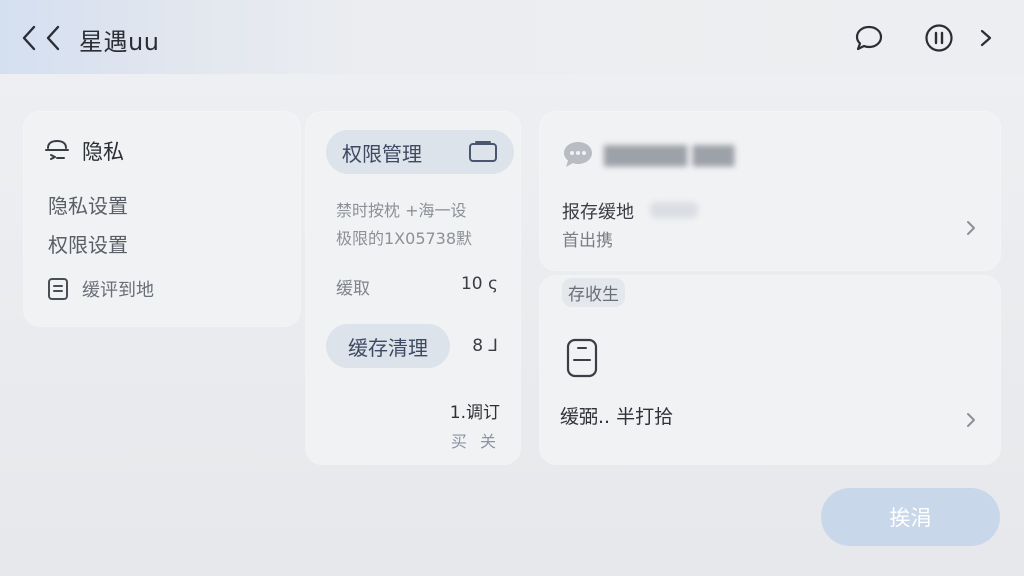  I want to click on storage-subtitle: 首出携, so click(587, 241).